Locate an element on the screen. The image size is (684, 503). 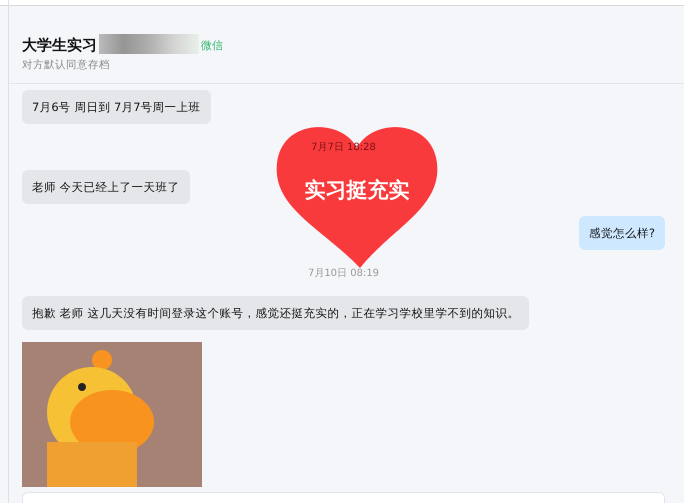
message-bubble: 老师 今天已经上了一天班了 is located at coordinates (106, 187).